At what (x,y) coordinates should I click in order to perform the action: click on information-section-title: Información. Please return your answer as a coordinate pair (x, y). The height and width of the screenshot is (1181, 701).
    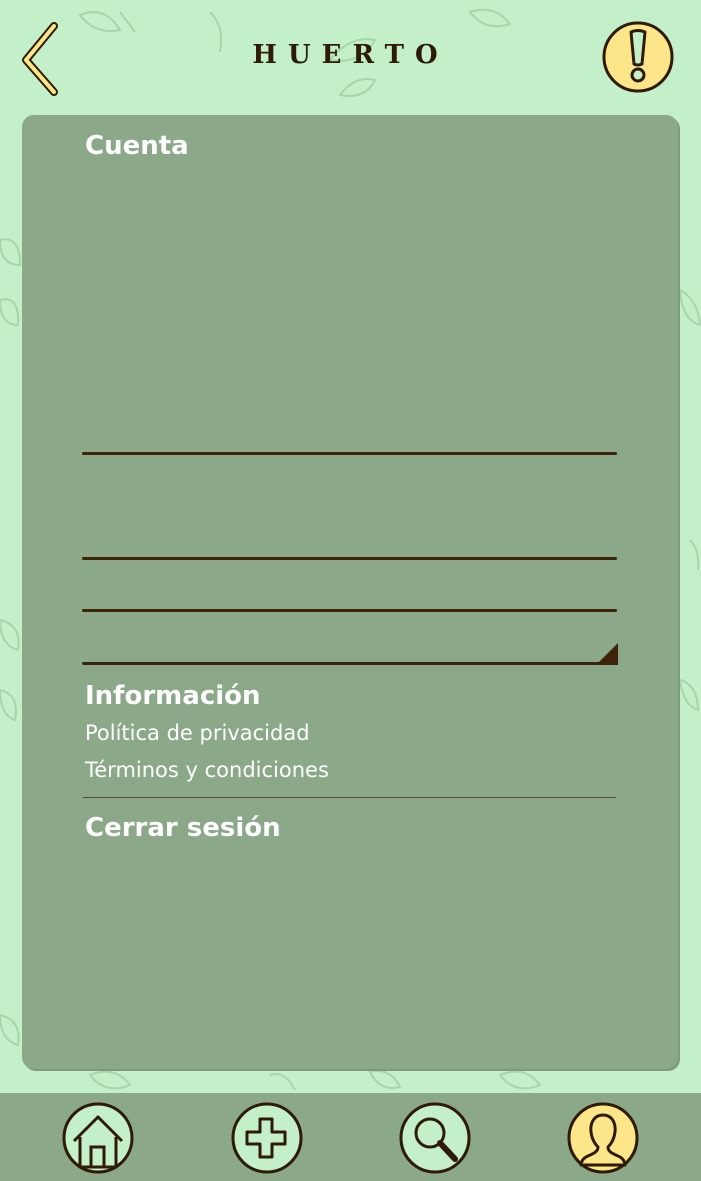
    Looking at the image, I should click on (173, 696).